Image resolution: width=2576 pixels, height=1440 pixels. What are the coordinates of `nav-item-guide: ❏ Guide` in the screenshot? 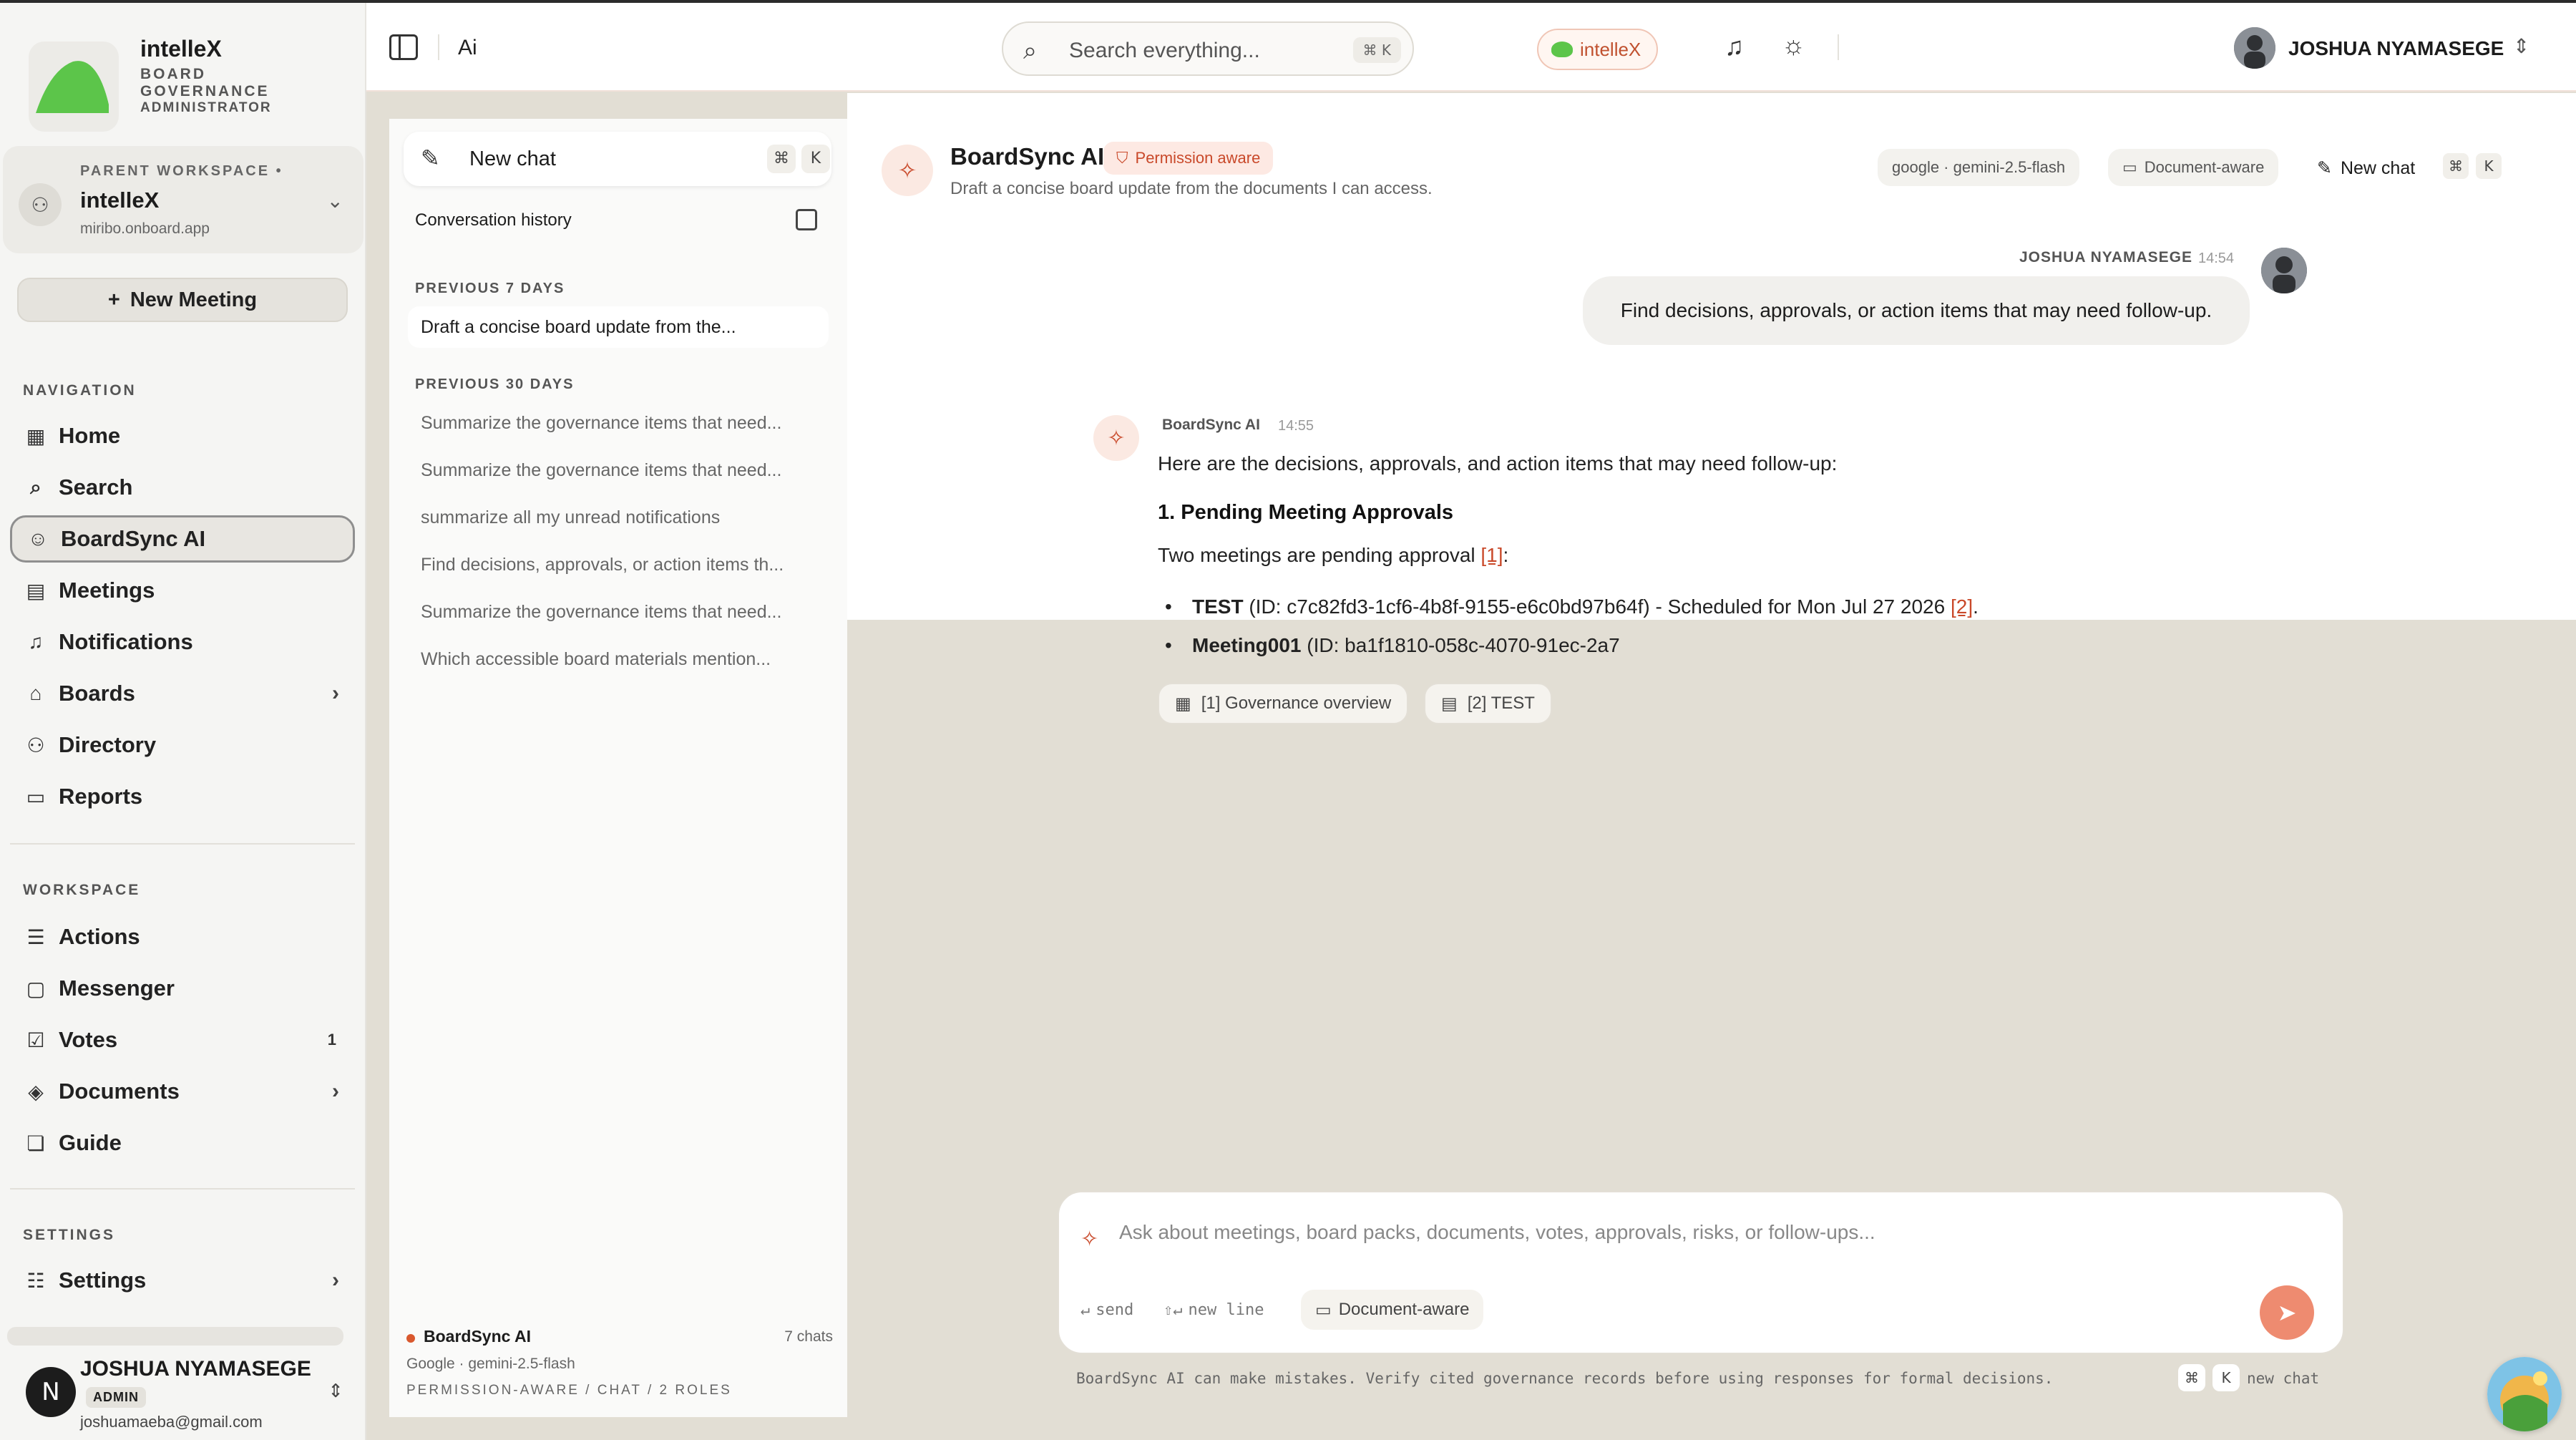 It's located at (182, 1143).